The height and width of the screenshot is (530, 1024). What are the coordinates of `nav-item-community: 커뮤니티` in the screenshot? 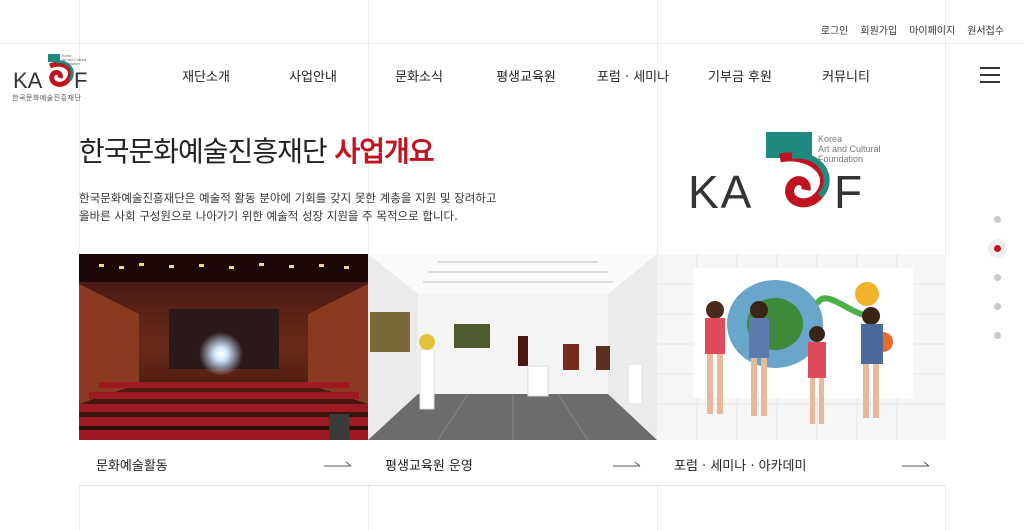 It's located at (846, 75).